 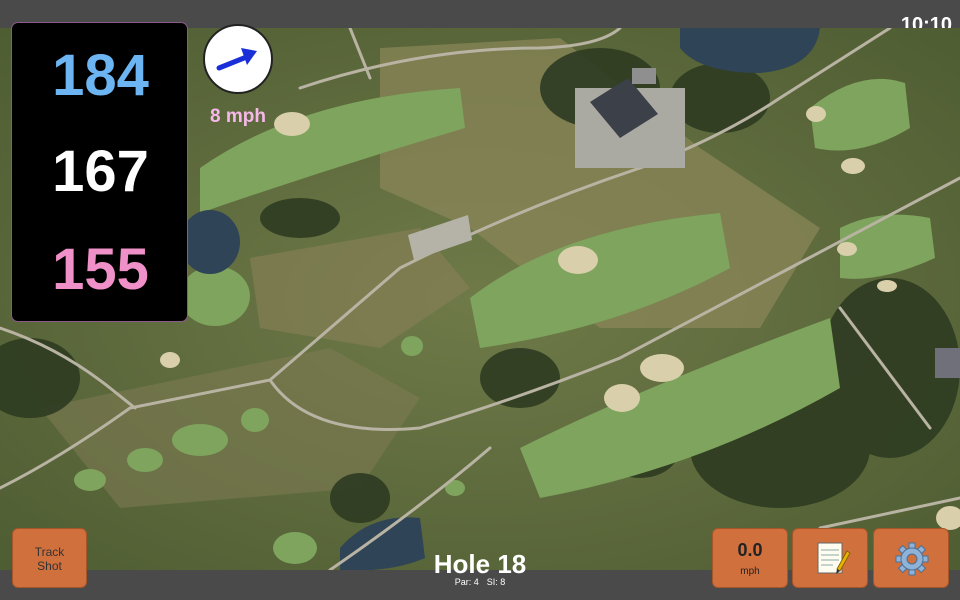 I want to click on arrow-right-icon, so click(x=236, y=59).